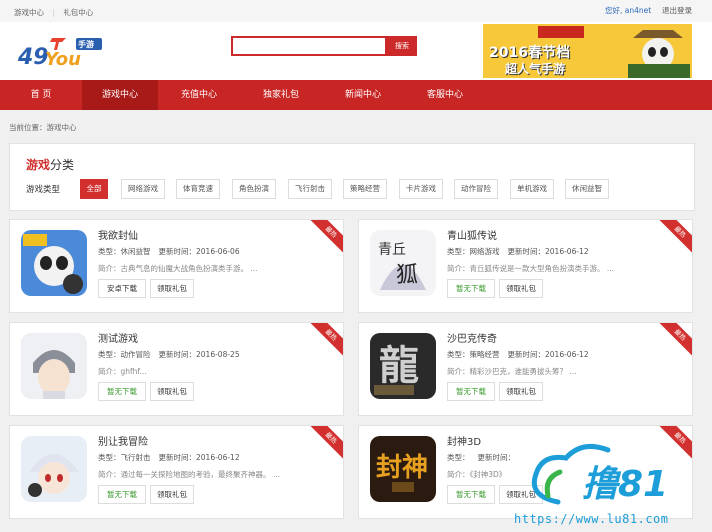 The width and height of the screenshot is (712, 532). What do you see at coordinates (445, 95) in the screenshot?
I see `nav-item-support: 客服中心` at bounding box center [445, 95].